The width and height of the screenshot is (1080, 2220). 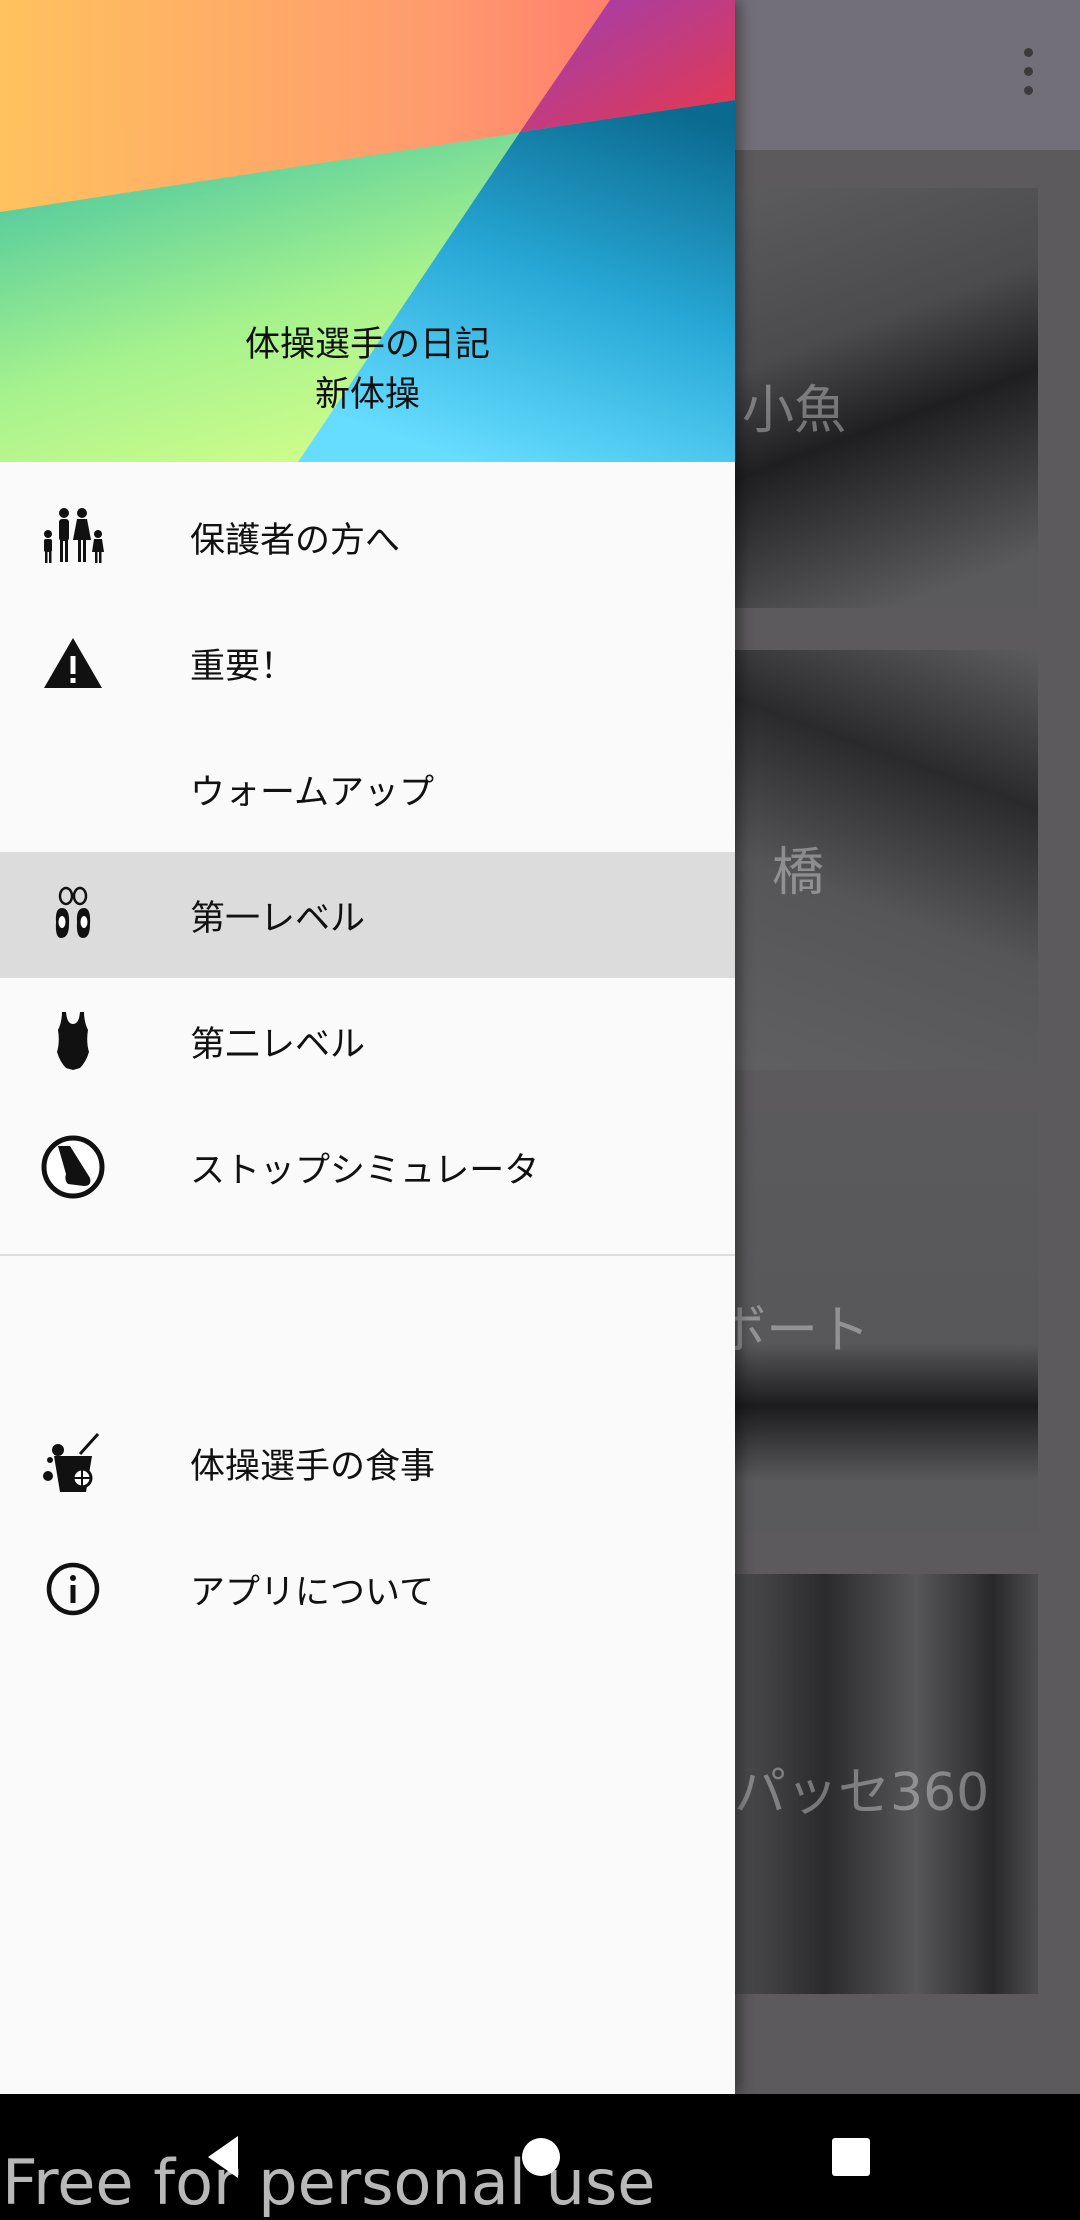 I want to click on nav-item-label: 体操選手の食事, so click(x=313, y=1466).